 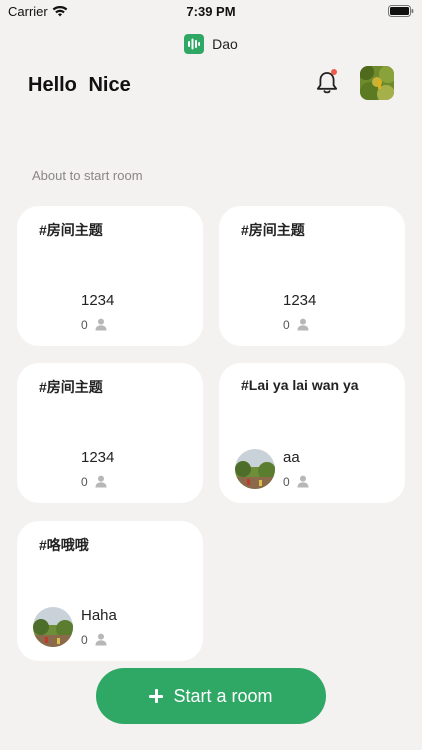 I want to click on greeting-title: Hello Nice, so click(x=79, y=85).